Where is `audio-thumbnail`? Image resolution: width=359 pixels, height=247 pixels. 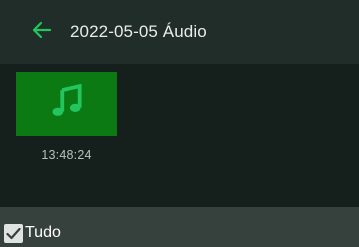 audio-thumbnail is located at coordinates (66, 104).